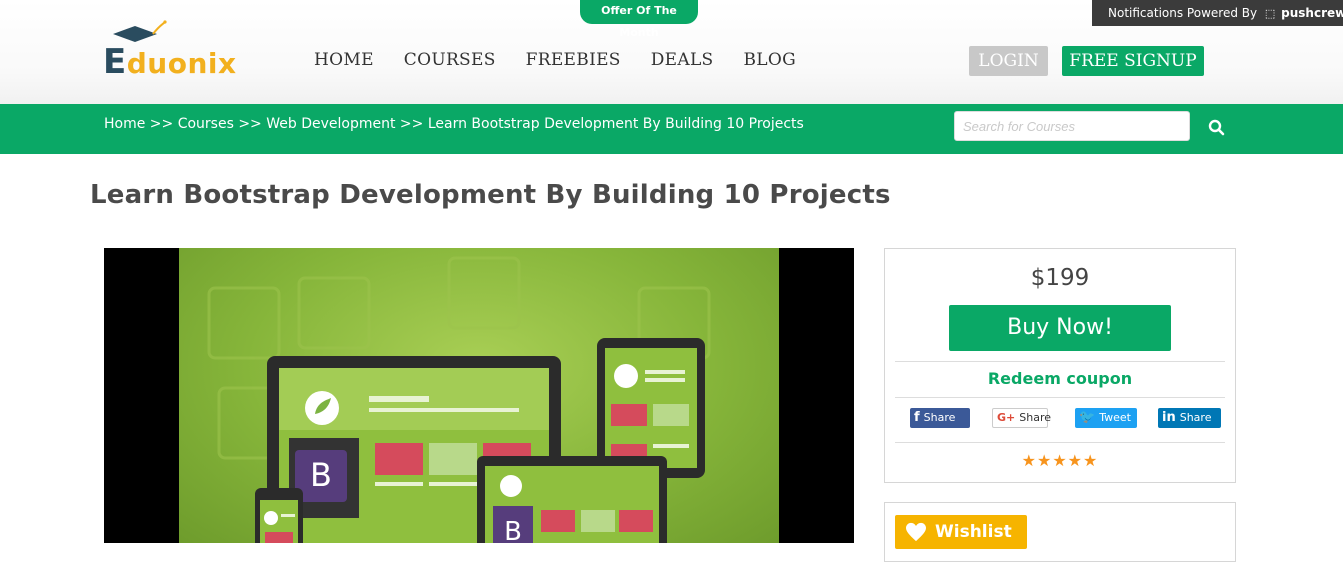 The image size is (1343, 562). What do you see at coordinates (973, 532) in the screenshot?
I see `wishlist-label: Wishlist` at bounding box center [973, 532].